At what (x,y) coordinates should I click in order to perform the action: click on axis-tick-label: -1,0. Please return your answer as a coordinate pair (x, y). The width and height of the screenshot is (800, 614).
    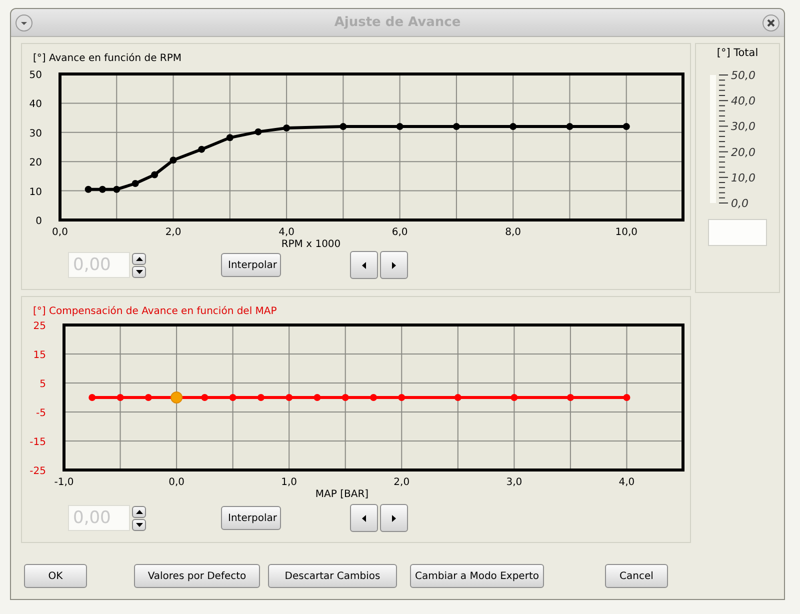
    Looking at the image, I should click on (64, 482).